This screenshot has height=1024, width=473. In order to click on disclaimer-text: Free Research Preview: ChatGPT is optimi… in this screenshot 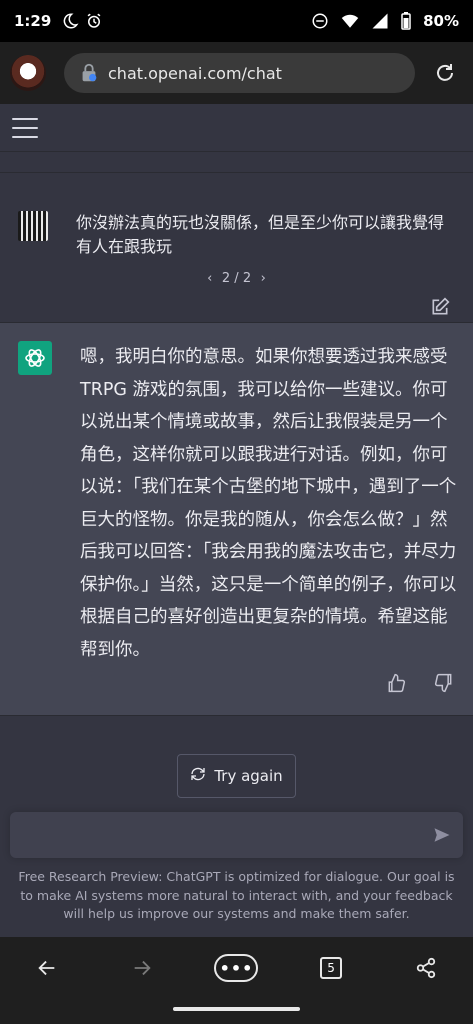, I will do `click(236, 895)`.